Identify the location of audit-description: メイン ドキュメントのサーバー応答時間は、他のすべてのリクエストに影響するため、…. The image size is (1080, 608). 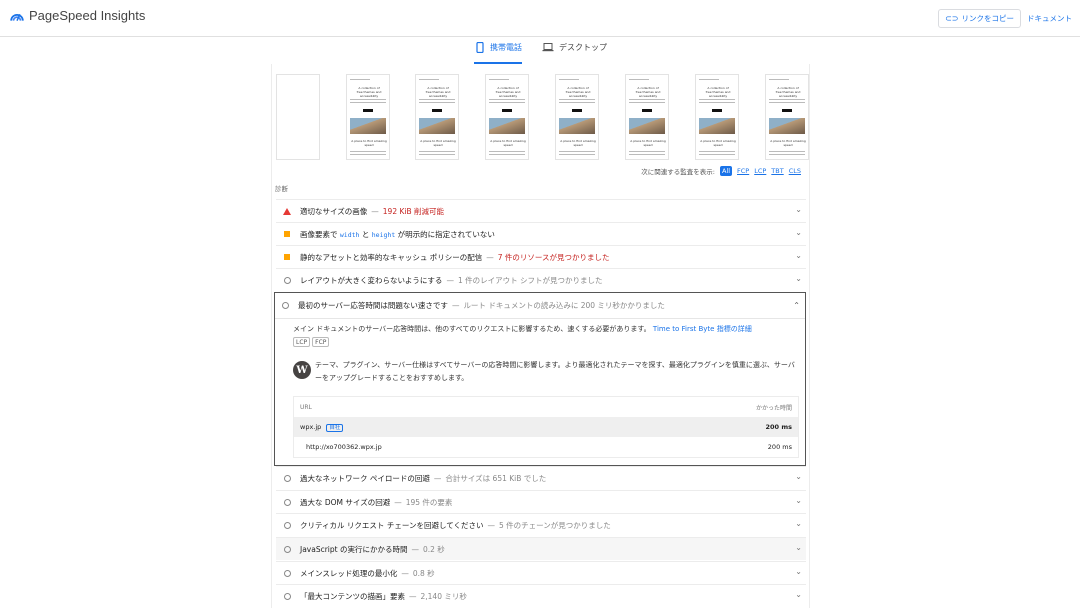
(547, 329).